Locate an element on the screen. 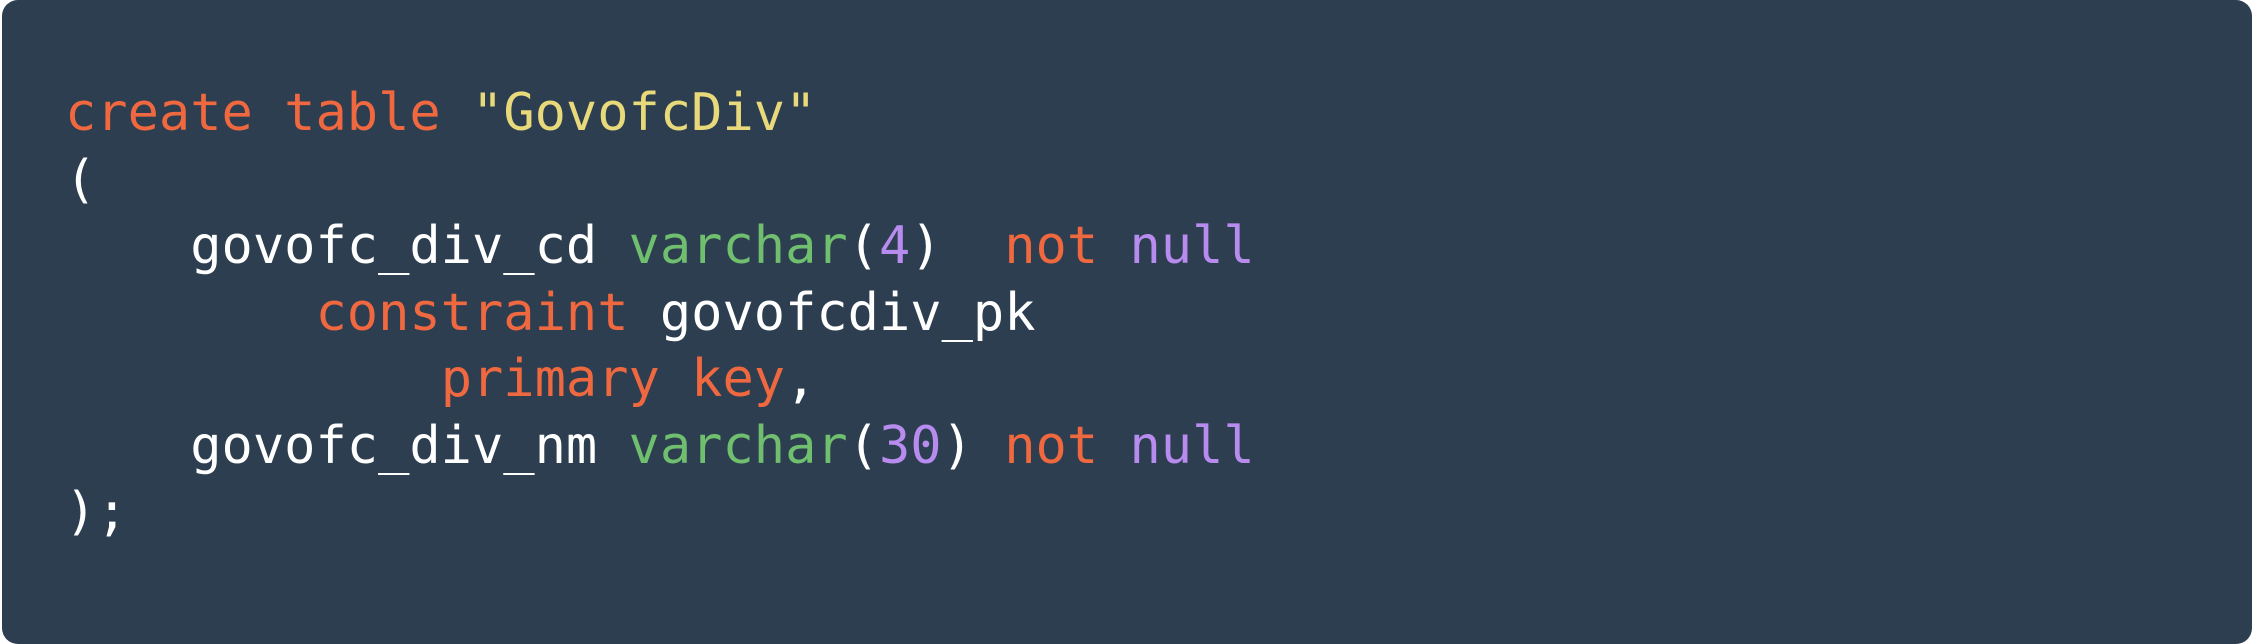  code-token: govofc_div_cd is located at coordinates (347, 246).